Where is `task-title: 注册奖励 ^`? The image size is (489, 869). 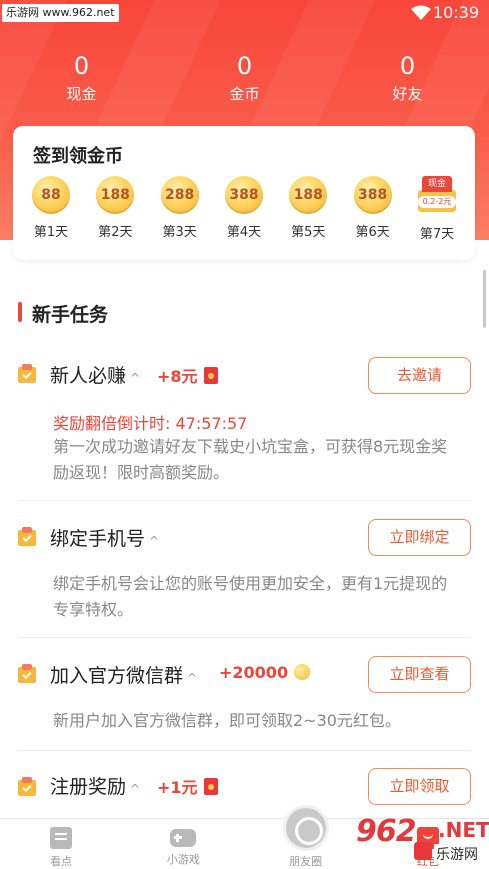 task-title: 注册奖励 ^ is located at coordinates (95, 785).